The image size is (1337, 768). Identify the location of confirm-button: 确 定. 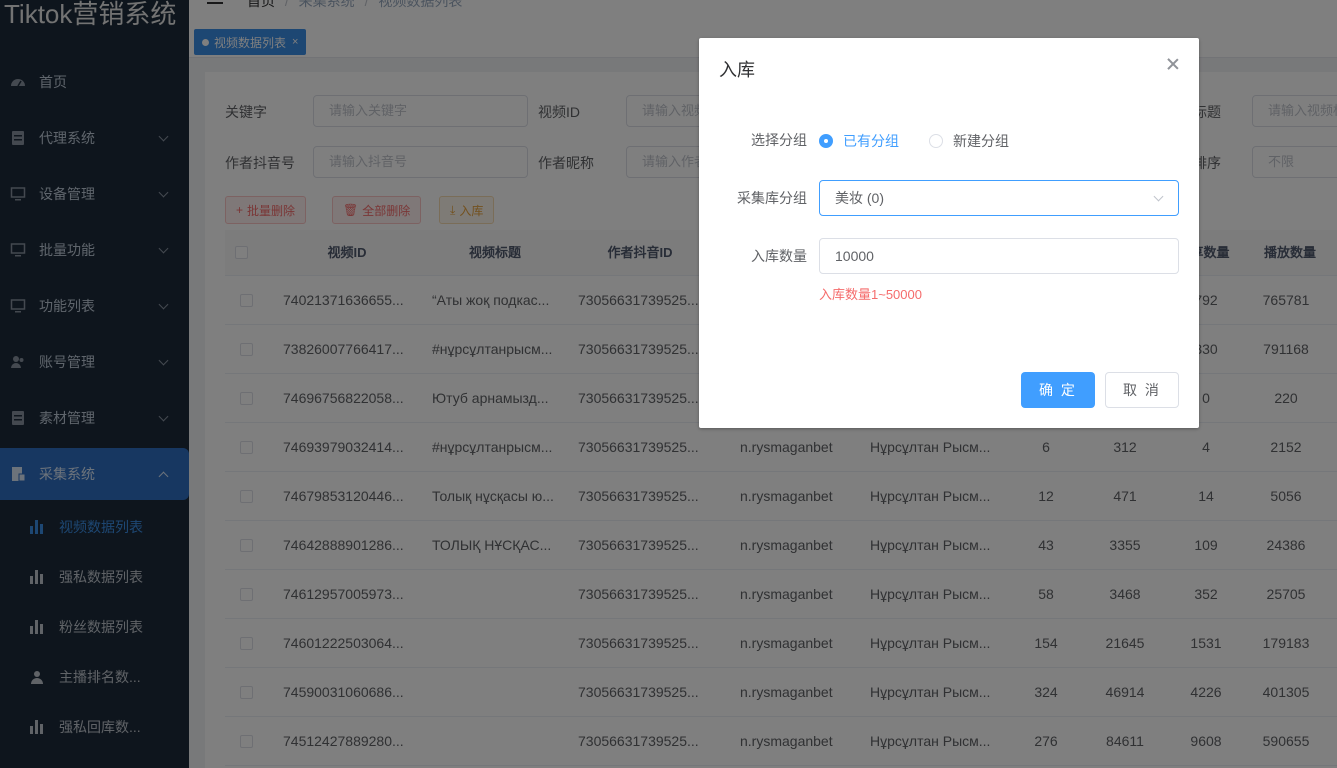
(1058, 390).